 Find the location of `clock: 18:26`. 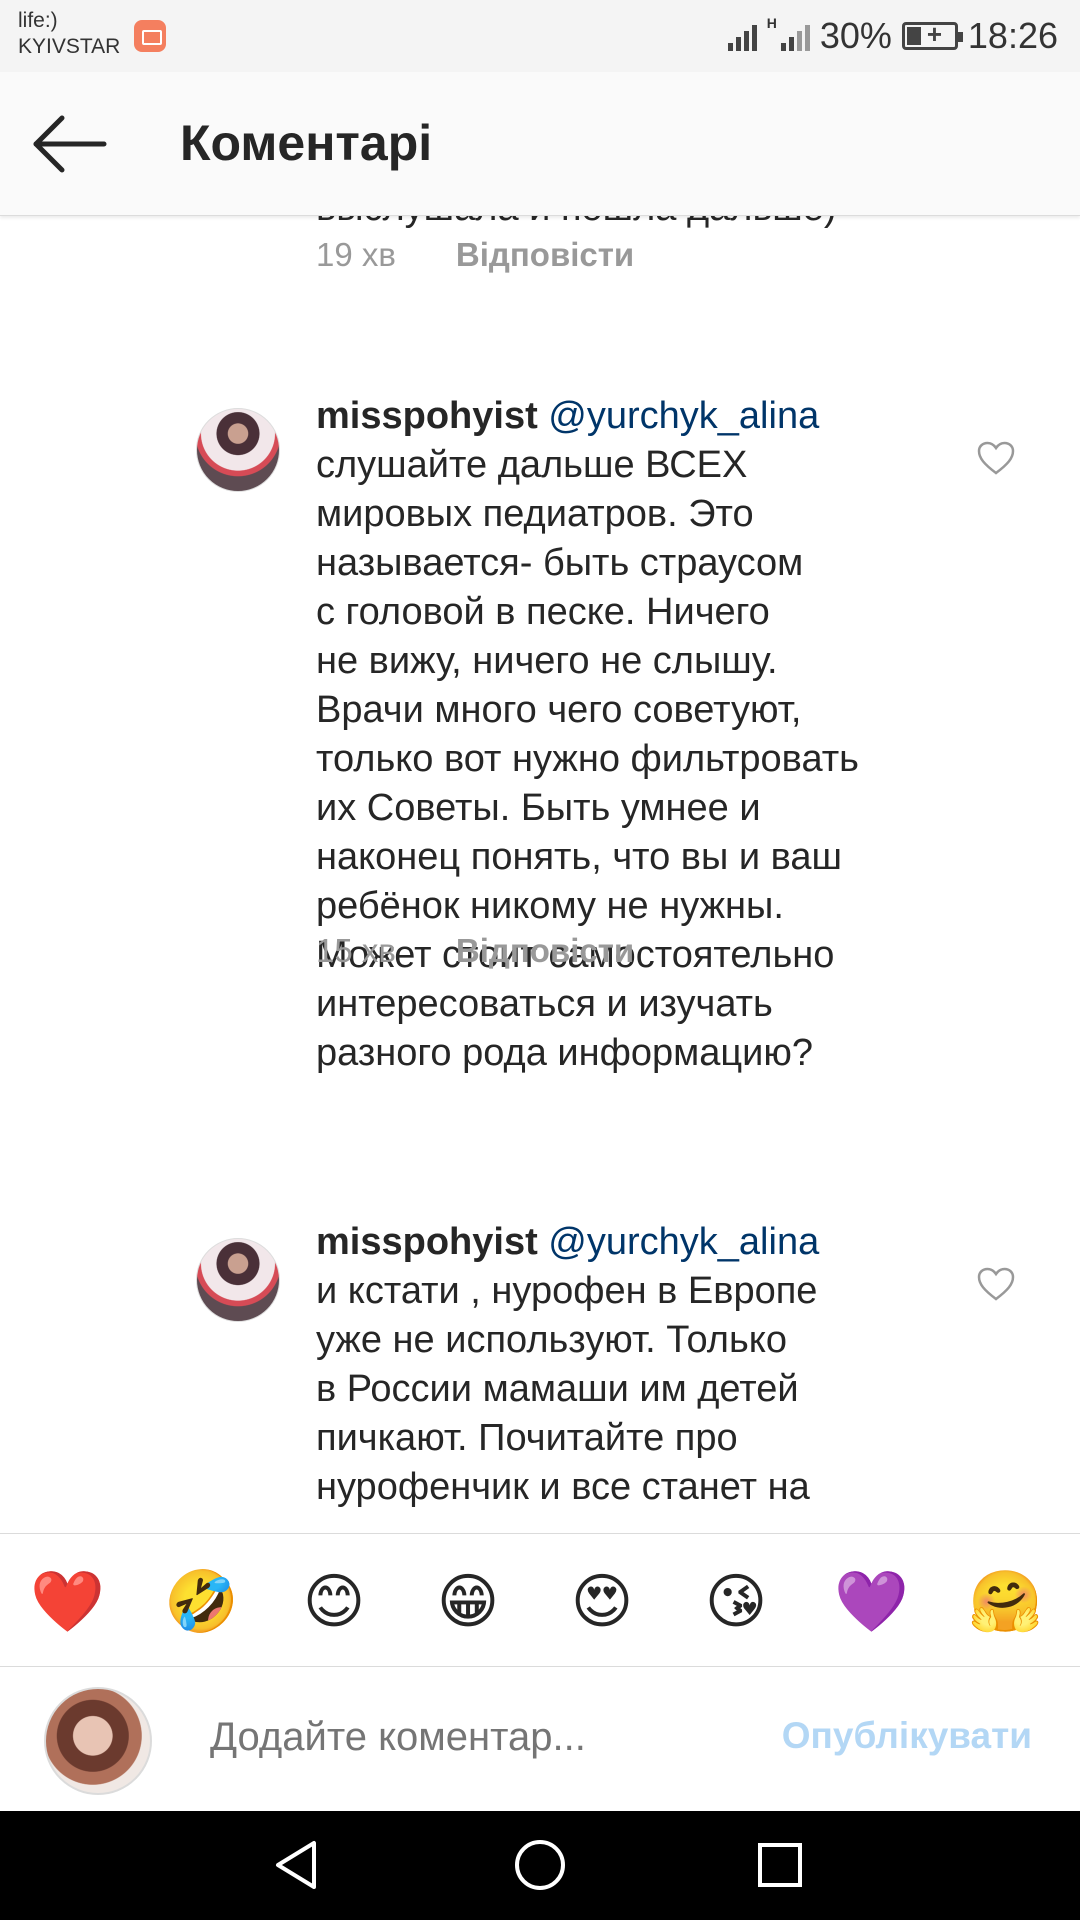

clock: 18:26 is located at coordinates (1012, 35).